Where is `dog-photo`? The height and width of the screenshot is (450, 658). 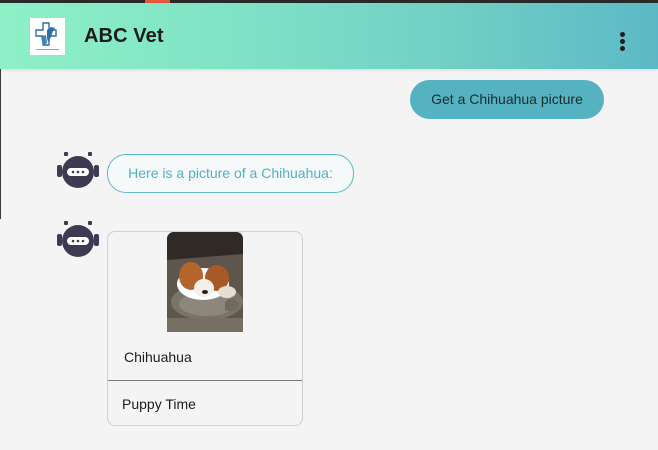
dog-photo is located at coordinates (205, 282).